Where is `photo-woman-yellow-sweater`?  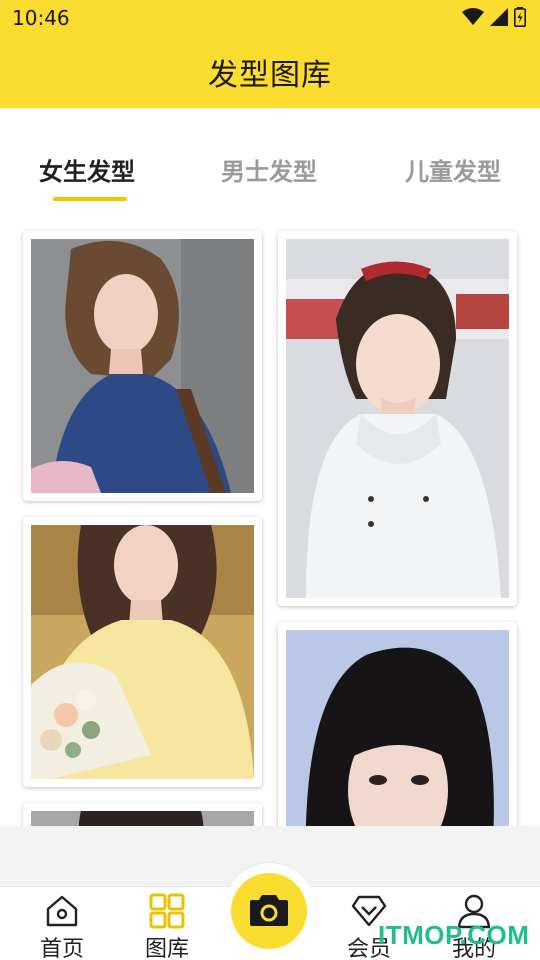
photo-woman-yellow-sweater is located at coordinates (142, 652).